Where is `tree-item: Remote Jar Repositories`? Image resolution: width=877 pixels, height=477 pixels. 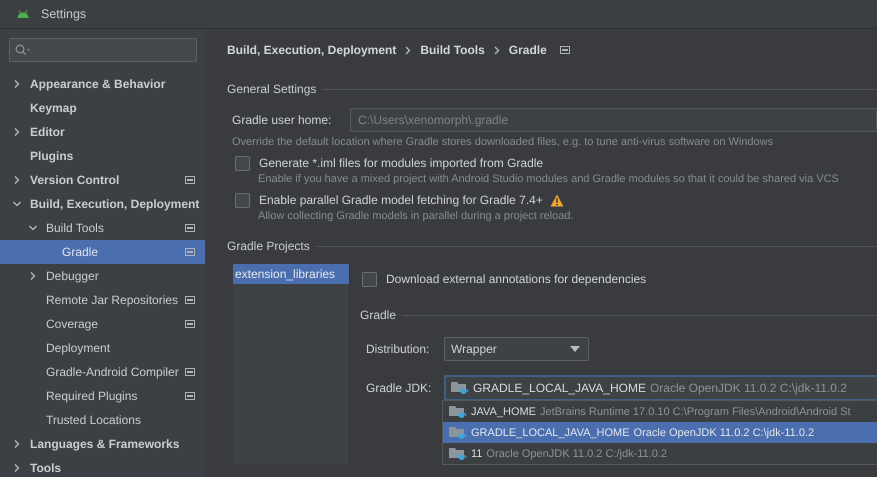
tree-item: Remote Jar Repositories is located at coordinates (102, 300).